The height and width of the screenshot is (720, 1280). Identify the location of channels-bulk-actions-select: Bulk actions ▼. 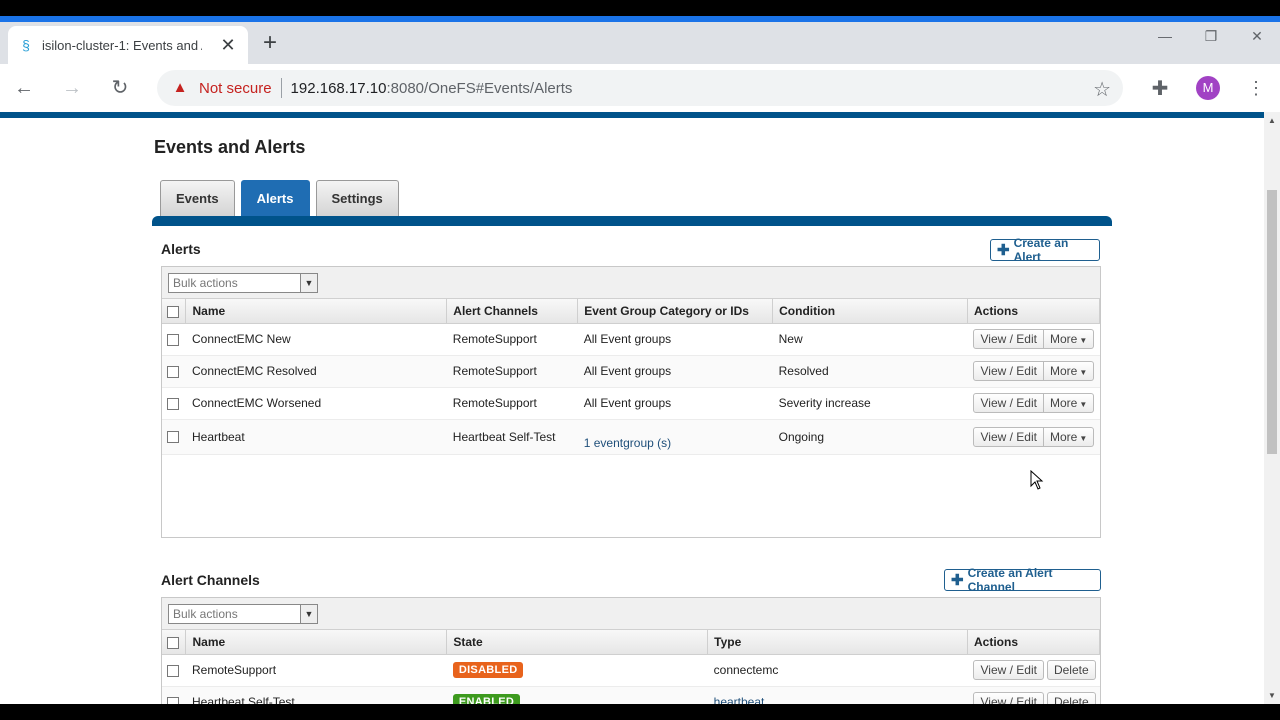
(243, 614).